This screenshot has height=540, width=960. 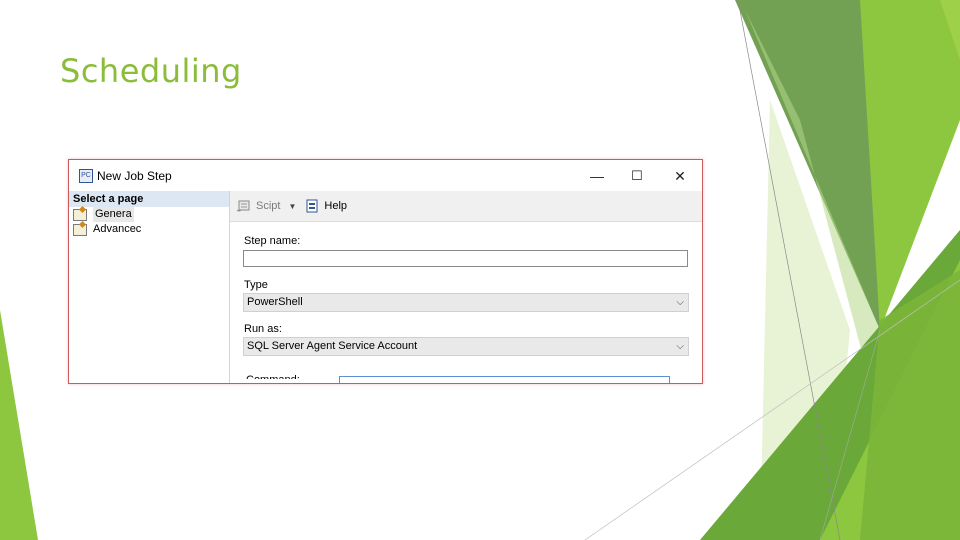 What do you see at coordinates (149, 199) in the screenshot?
I see `select-page-header: Select a page` at bounding box center [149, 199].